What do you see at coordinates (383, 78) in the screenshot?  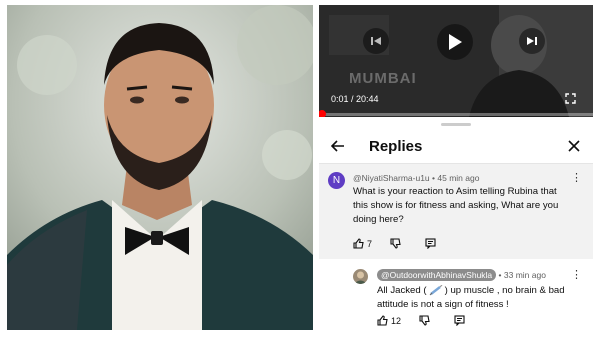 I see `video-overlay-text: MUMBAI` at bounding box center [383, 78].